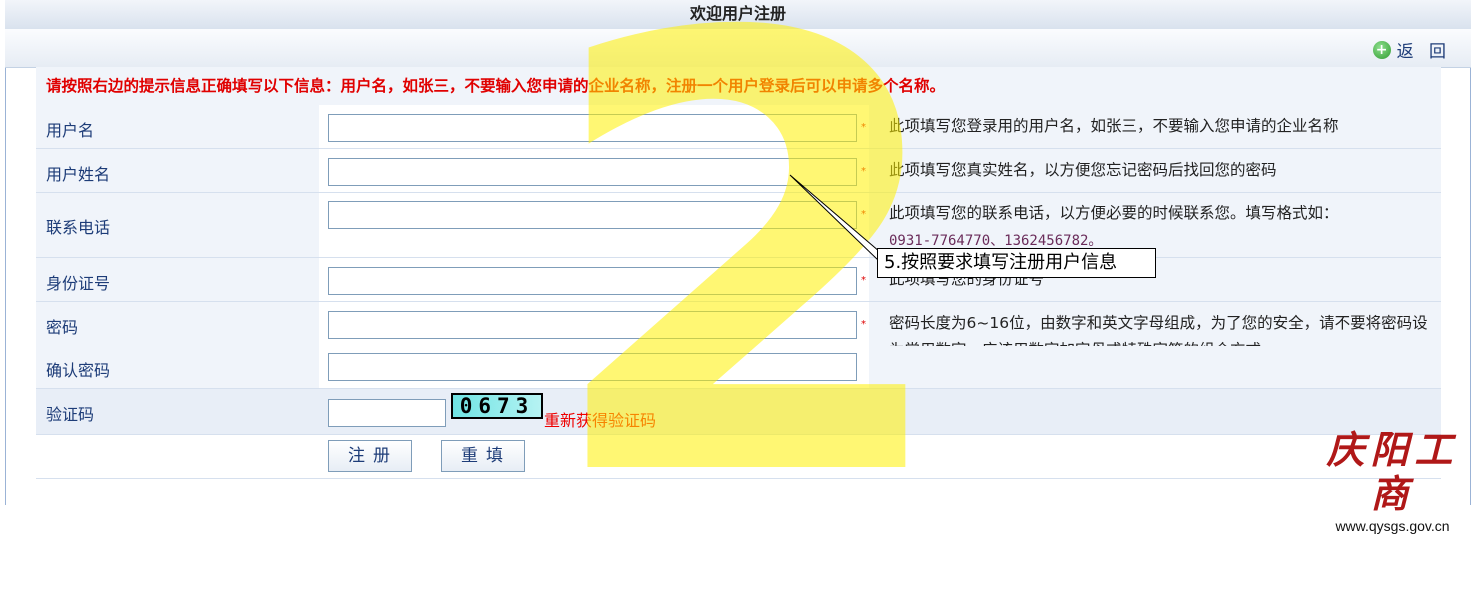  Describe the element at coordinates (600, 419) in the screenshot. I see `refresh-captcha-link: 重新获得验证码` at that location.